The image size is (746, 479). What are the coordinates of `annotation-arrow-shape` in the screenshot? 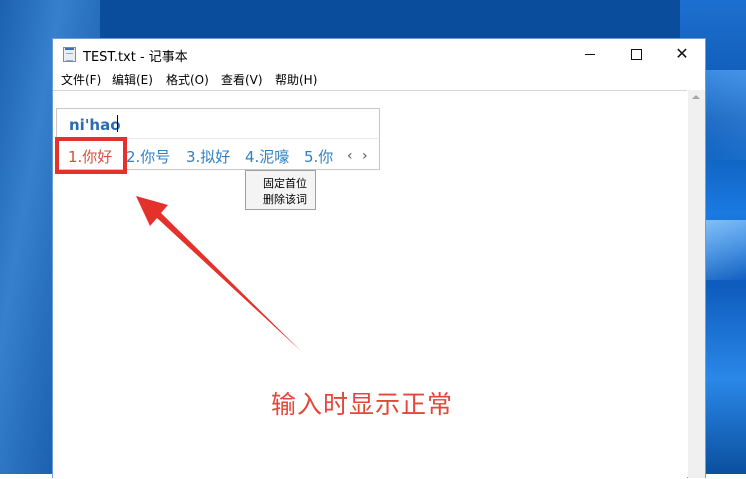 It's located at (219, 274).